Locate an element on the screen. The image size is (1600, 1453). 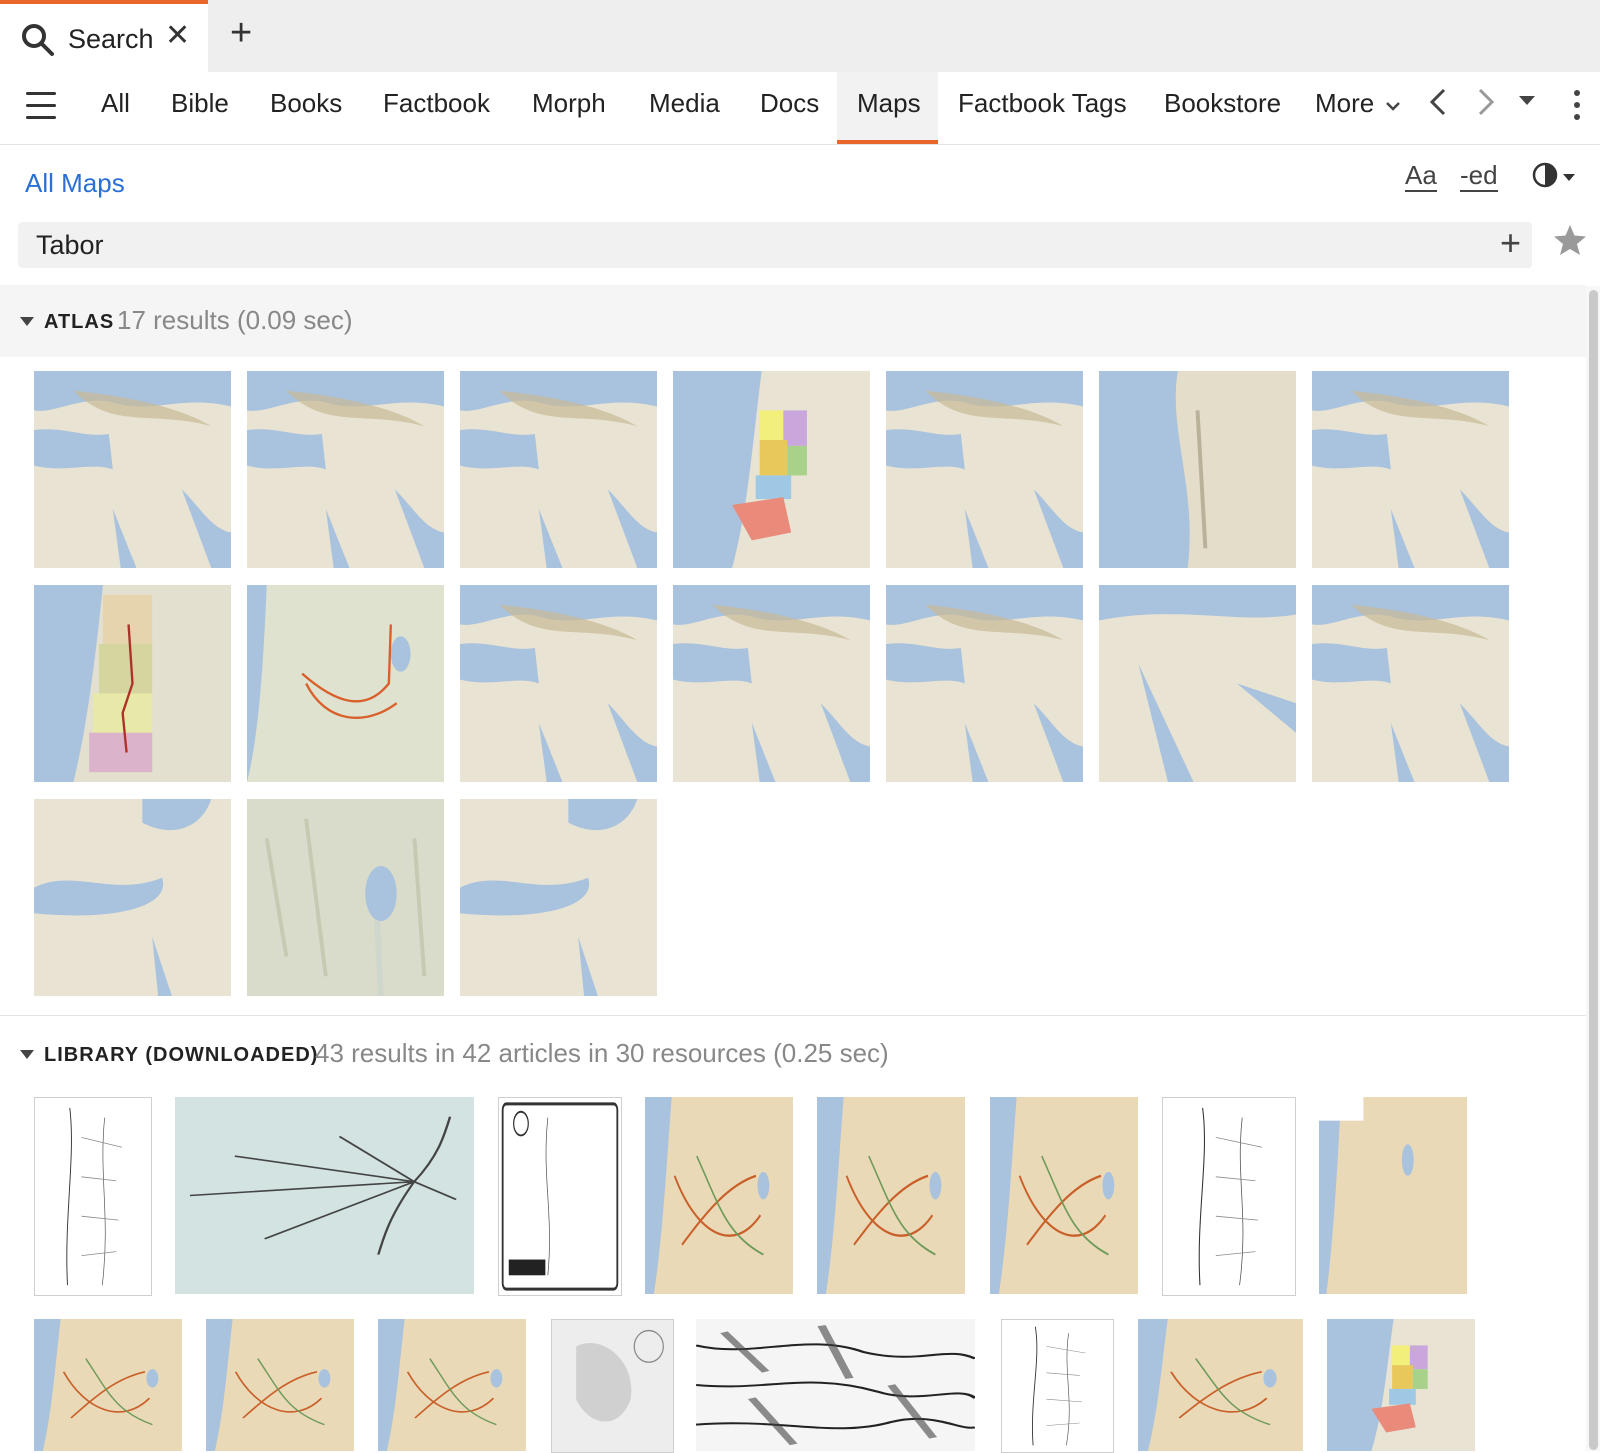
more-menu: More is located at coordinates (1358, 103).